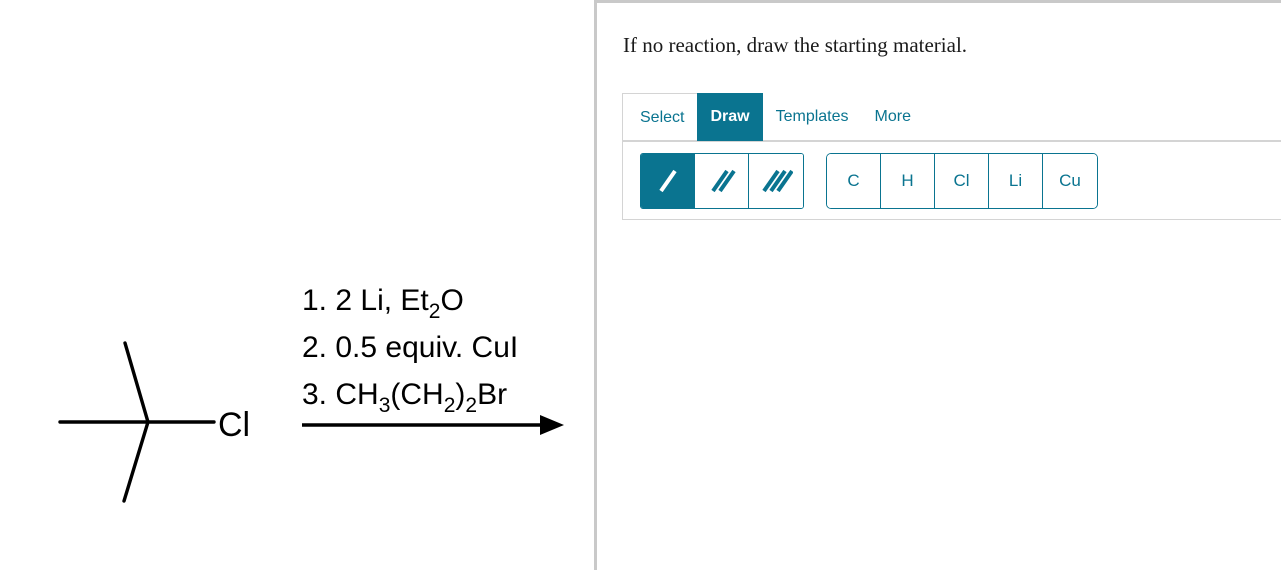 The width and height of the screenshot is (1281, 570). I want to click on element-button-chlorine: Cl, so click(962, 180).